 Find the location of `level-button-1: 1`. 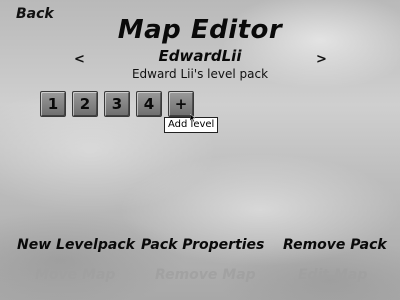

level-button-1: 1 is located at coordinates (53, 104).